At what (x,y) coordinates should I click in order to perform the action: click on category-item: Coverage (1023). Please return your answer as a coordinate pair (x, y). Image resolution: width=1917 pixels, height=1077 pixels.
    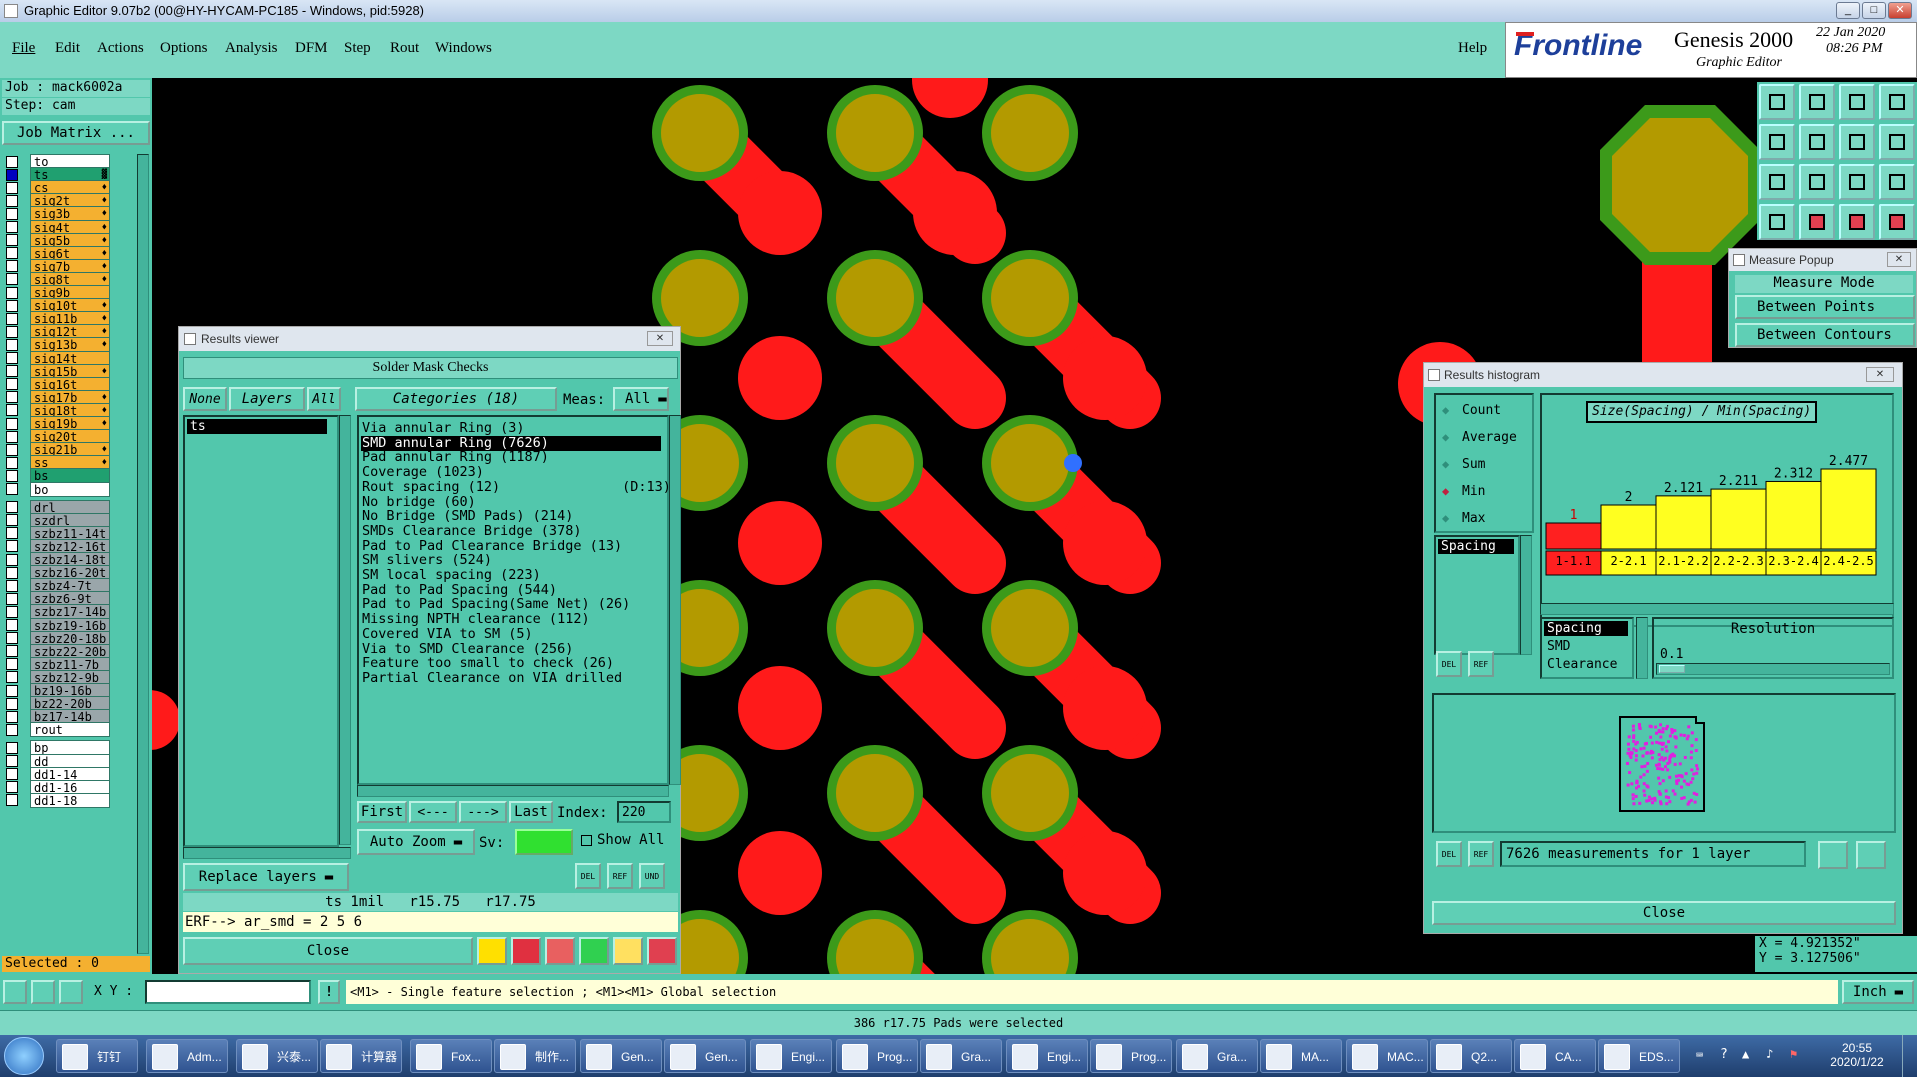
    Looking at the image, I should click on (511, 472).